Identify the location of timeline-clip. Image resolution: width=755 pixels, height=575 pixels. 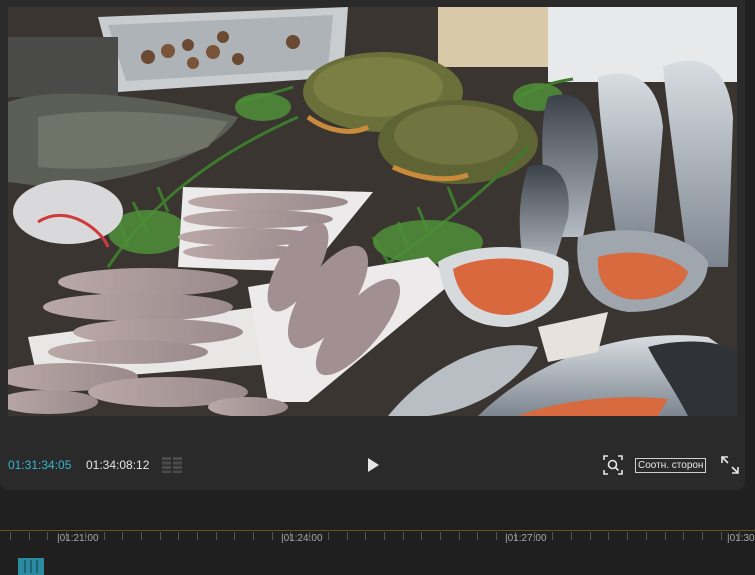
(31, 566).